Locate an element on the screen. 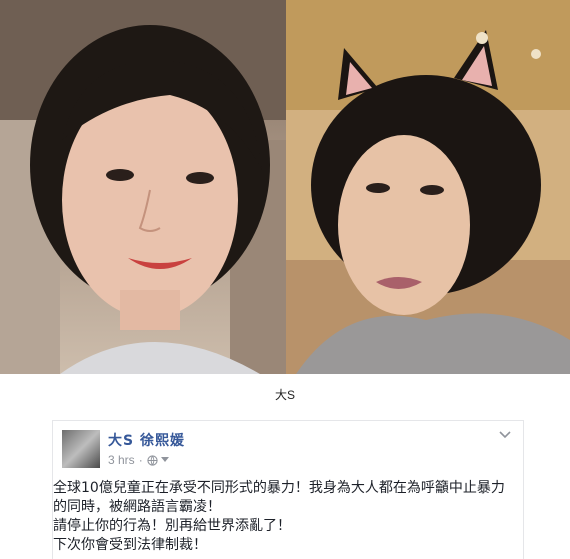 This screenshot has width=570, height=559. post-line: 的同時，被網路語言霸凌！ is located at coordinates (137, 507).